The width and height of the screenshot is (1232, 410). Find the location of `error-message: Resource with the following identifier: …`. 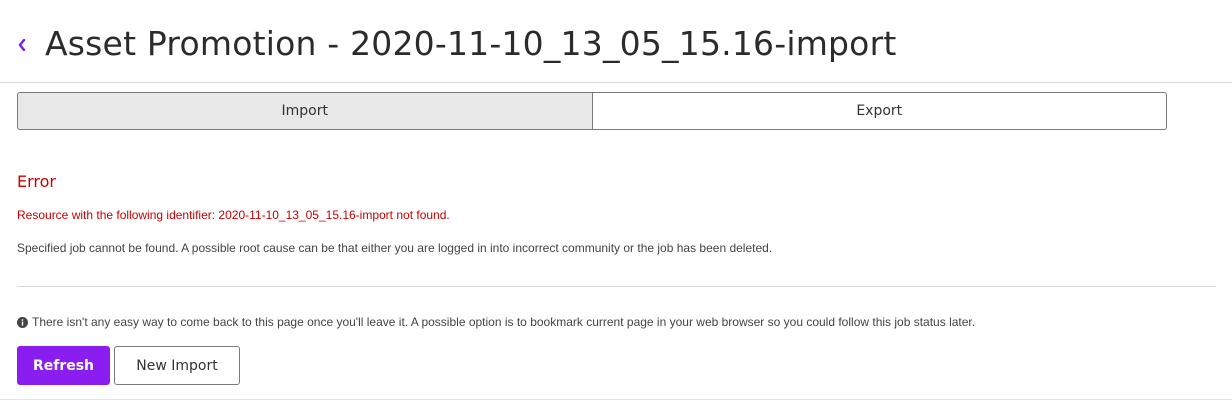

error-message: Resource with the following identifier: … is located at coordinates (233, 215).